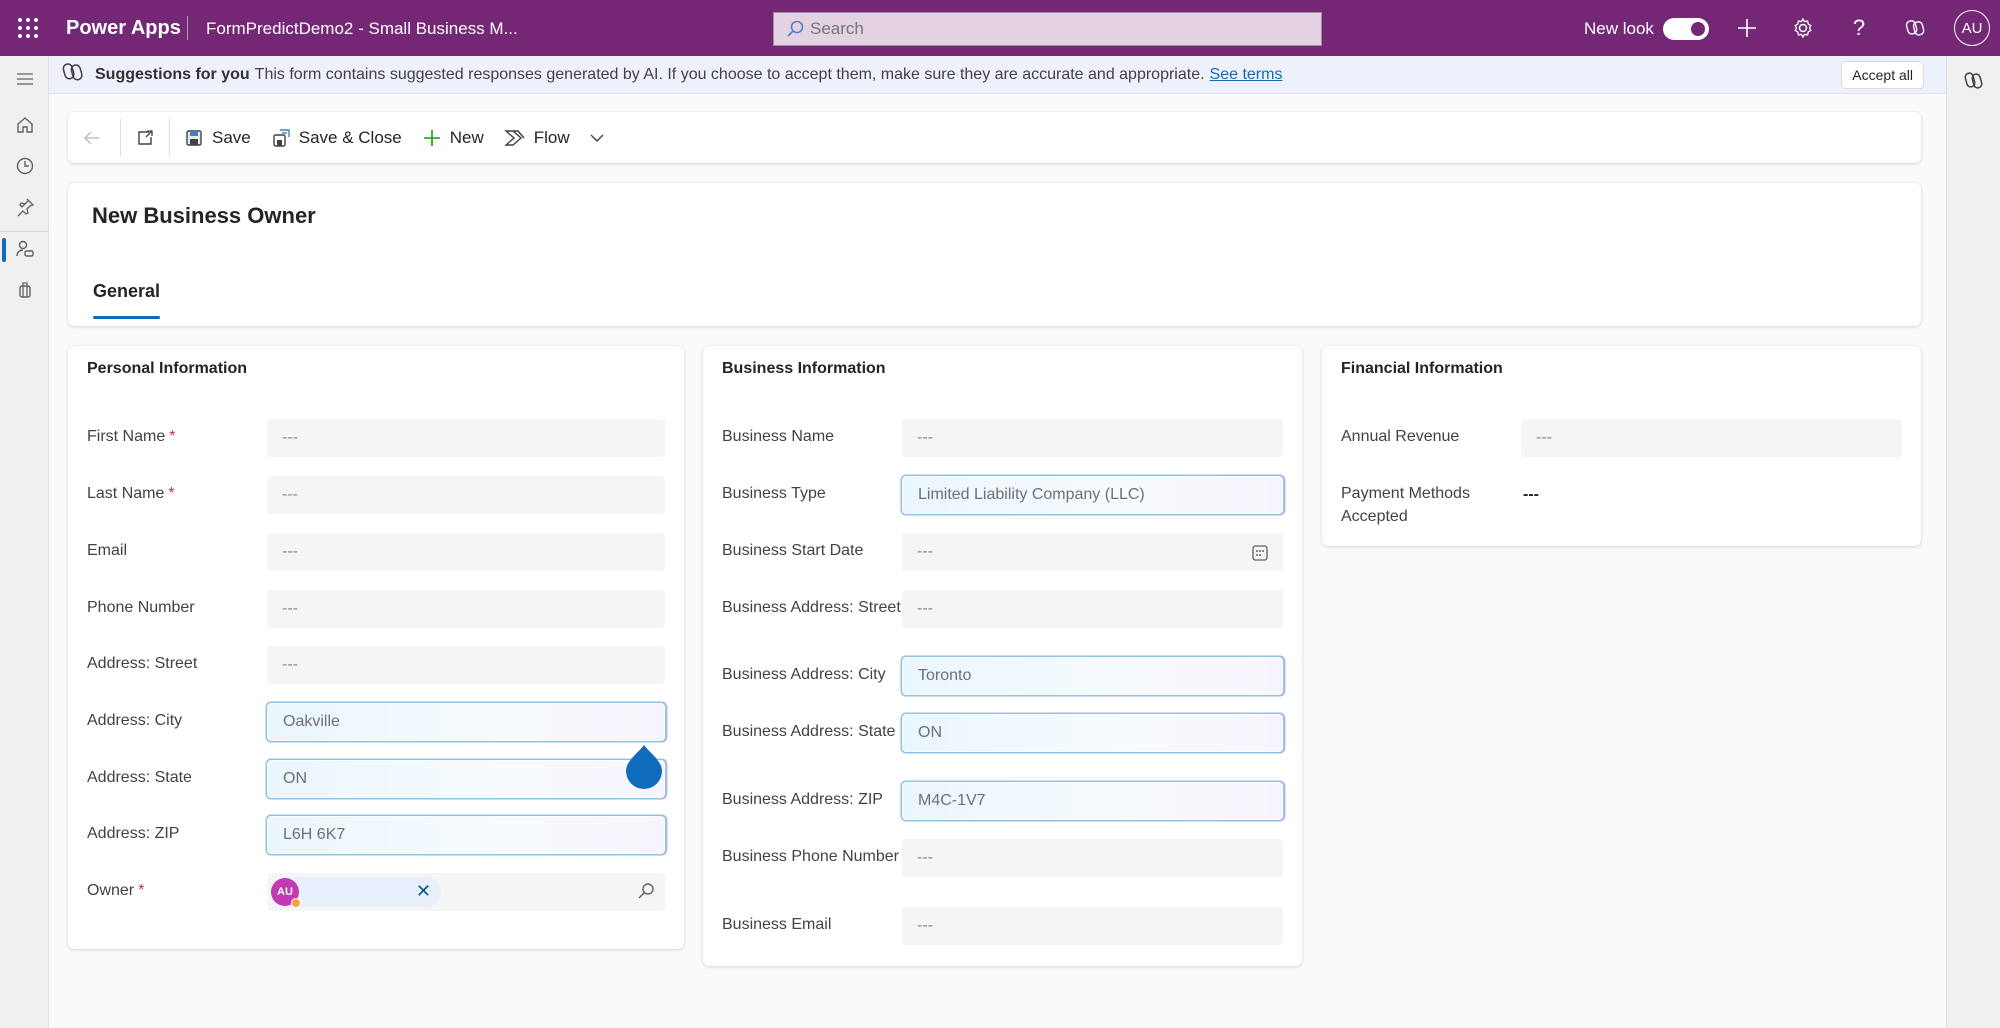 This screenshot has width=2000, height=1028. What do you see at coordinates (804, 368) in the screenshot?
I see `section-title: Business Information` at bounding box center [804, 368].